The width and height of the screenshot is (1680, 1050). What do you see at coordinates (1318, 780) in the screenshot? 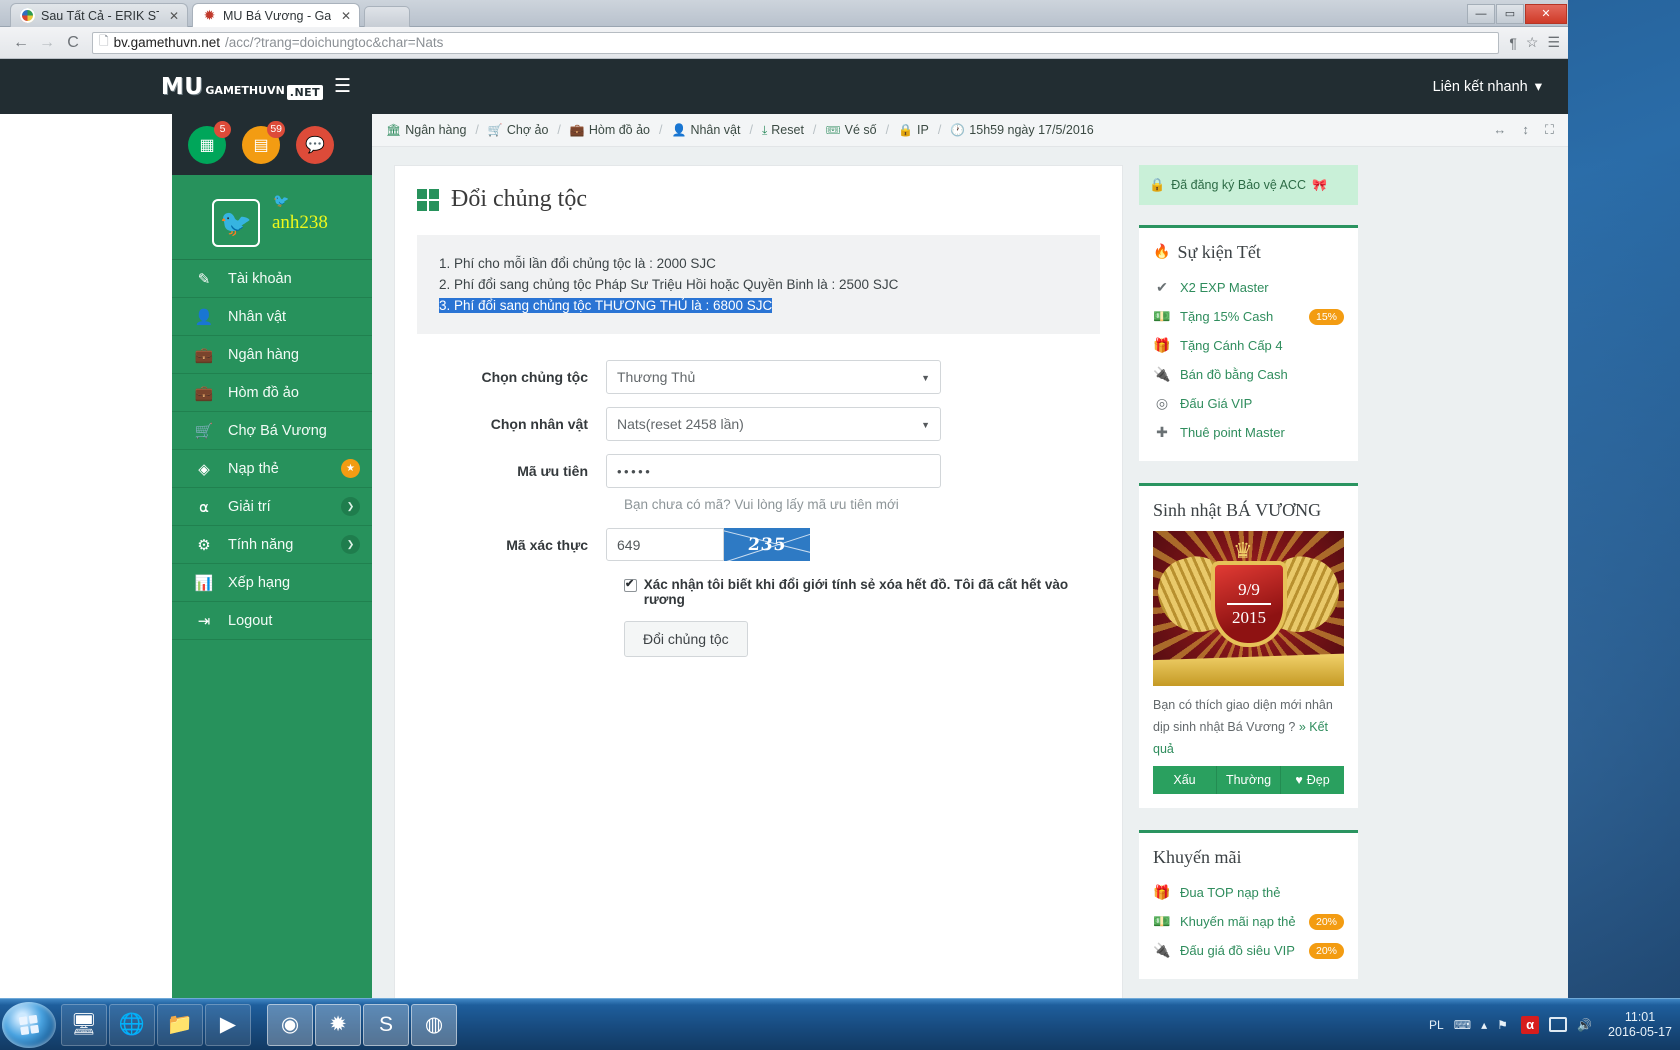
I see `vote-button-label: Đẹp` at bounding box center [1318, 780].